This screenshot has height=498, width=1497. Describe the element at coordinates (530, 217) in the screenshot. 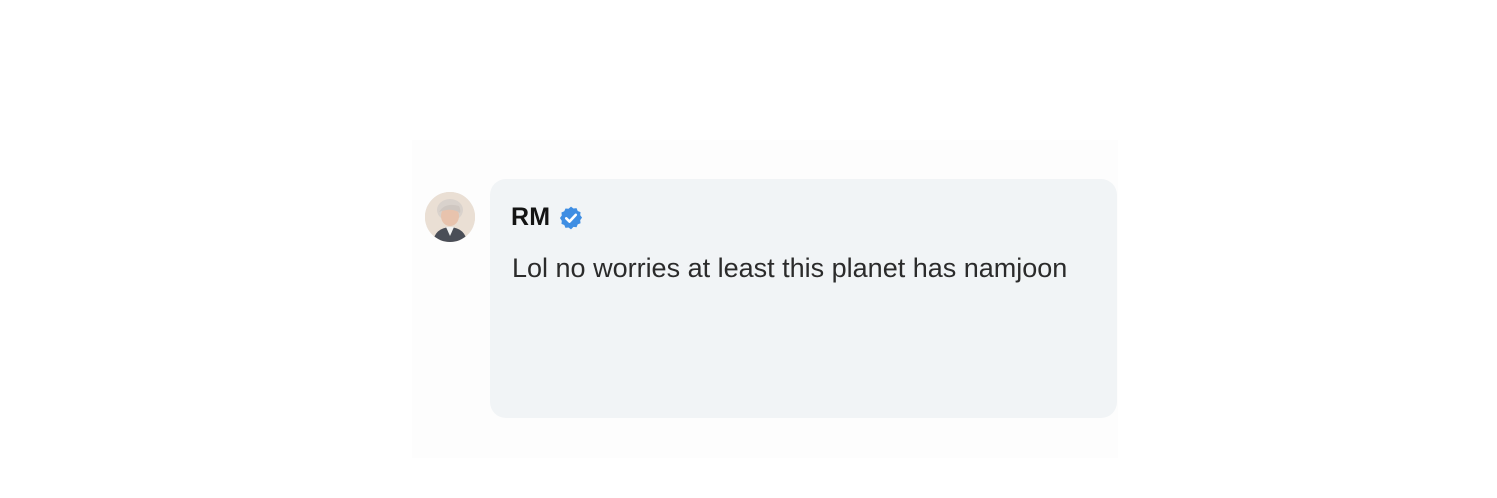

I see `author-name: RM` at that location.